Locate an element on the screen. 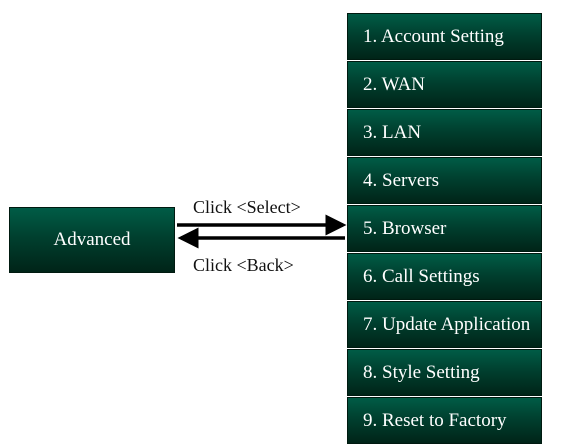 Image resolution: width=570 pixels, height=447 pixels. menu-item-call-settings: 6. Call Settings is located at coordinates (444, 276).